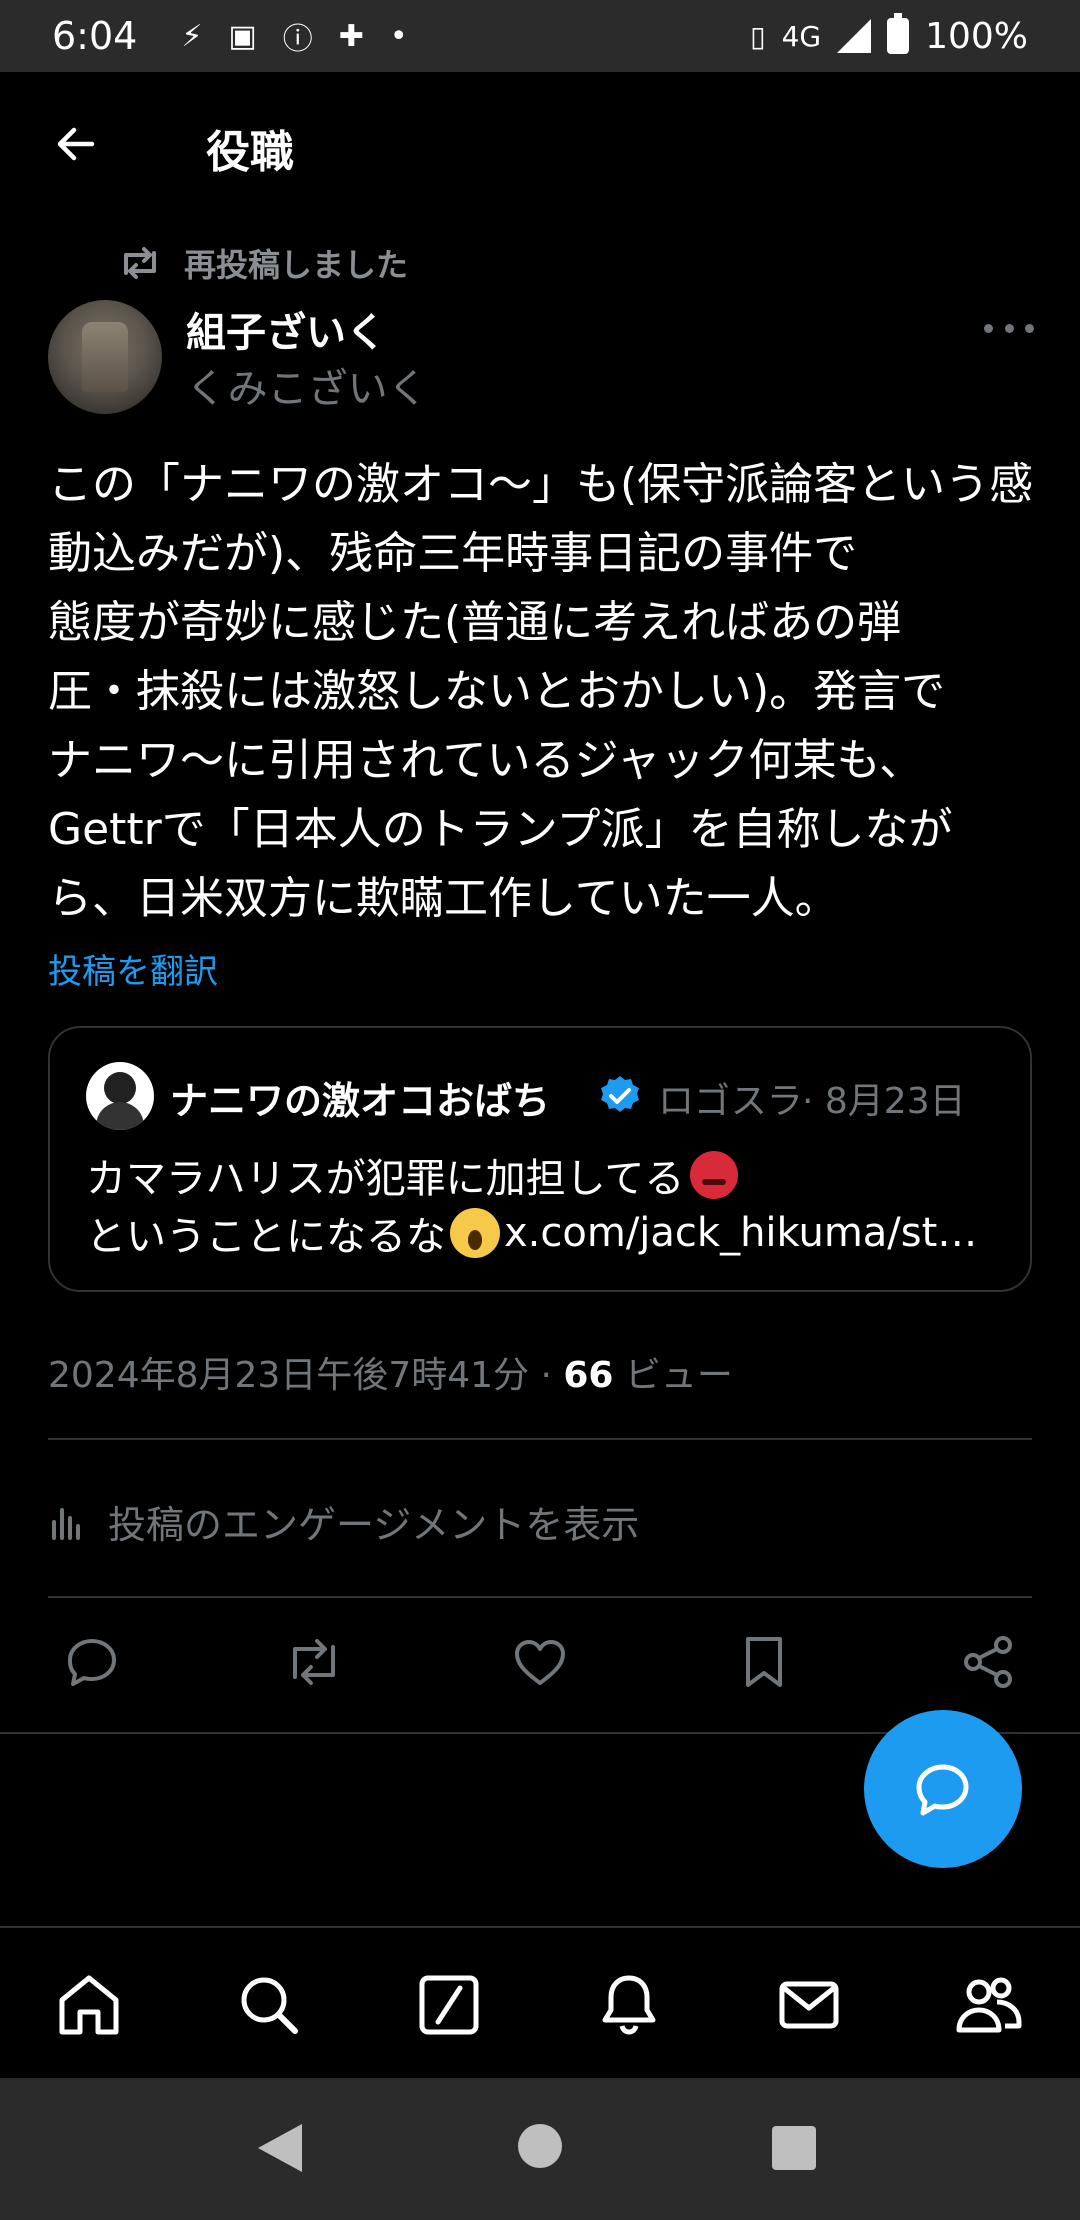 The height and width of the screenshot is (2220, 1080). I want to click on compose-reply-fab, so click(943, 1789).